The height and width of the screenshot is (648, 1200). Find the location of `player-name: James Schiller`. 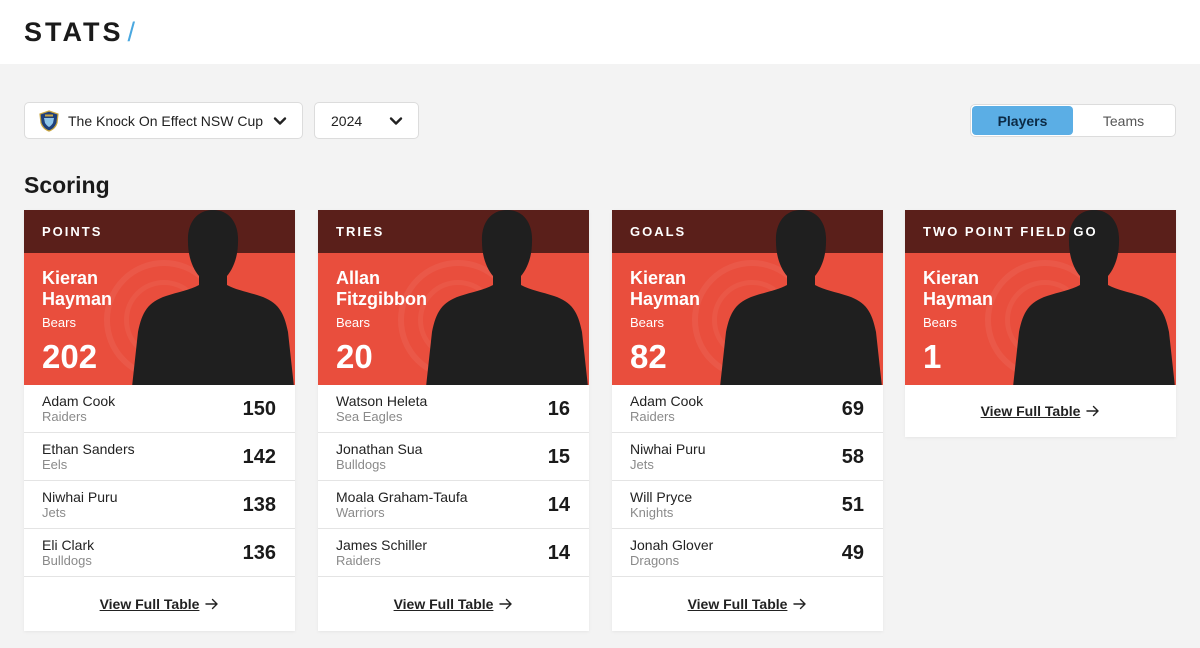

player-name: James Schiller is located at coordinates (381, 545).